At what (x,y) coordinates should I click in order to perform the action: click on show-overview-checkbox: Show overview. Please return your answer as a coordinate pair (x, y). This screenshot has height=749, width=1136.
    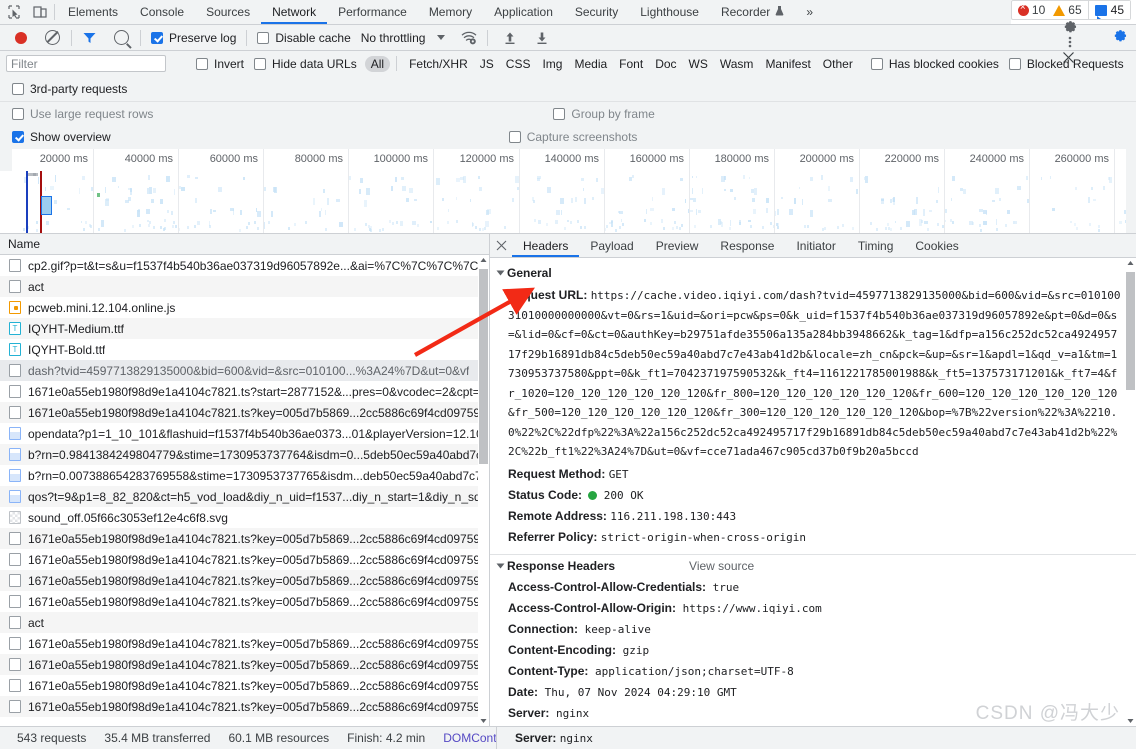
    Looking at the image, I should click on (61, 137).